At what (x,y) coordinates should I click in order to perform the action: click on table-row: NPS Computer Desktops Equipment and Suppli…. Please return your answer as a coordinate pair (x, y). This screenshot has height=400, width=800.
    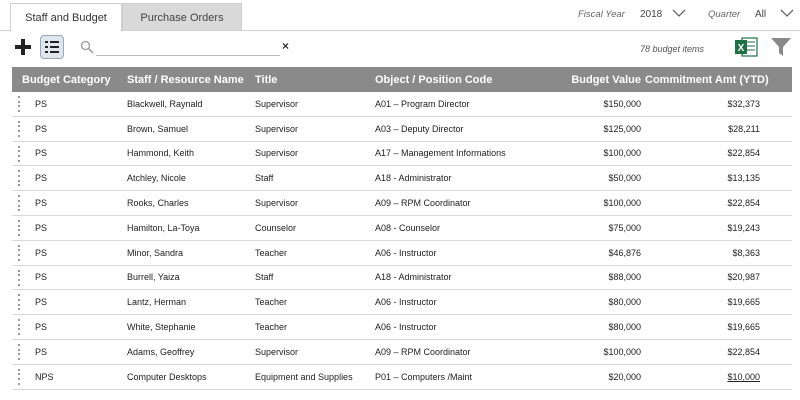
    Looking at the image, I should click on (402, 377).